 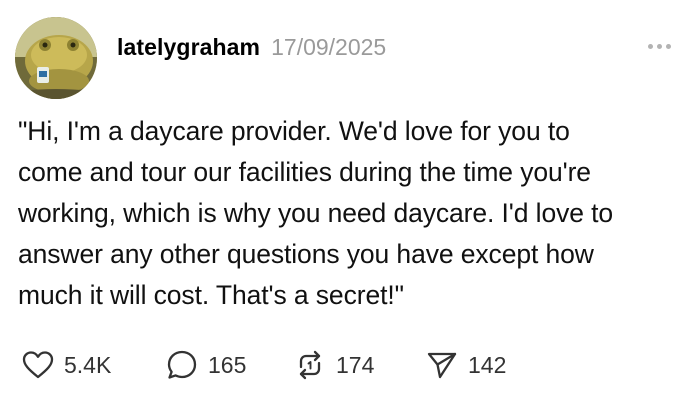 I want to click on heart-icon, so click(x=38, y=365).